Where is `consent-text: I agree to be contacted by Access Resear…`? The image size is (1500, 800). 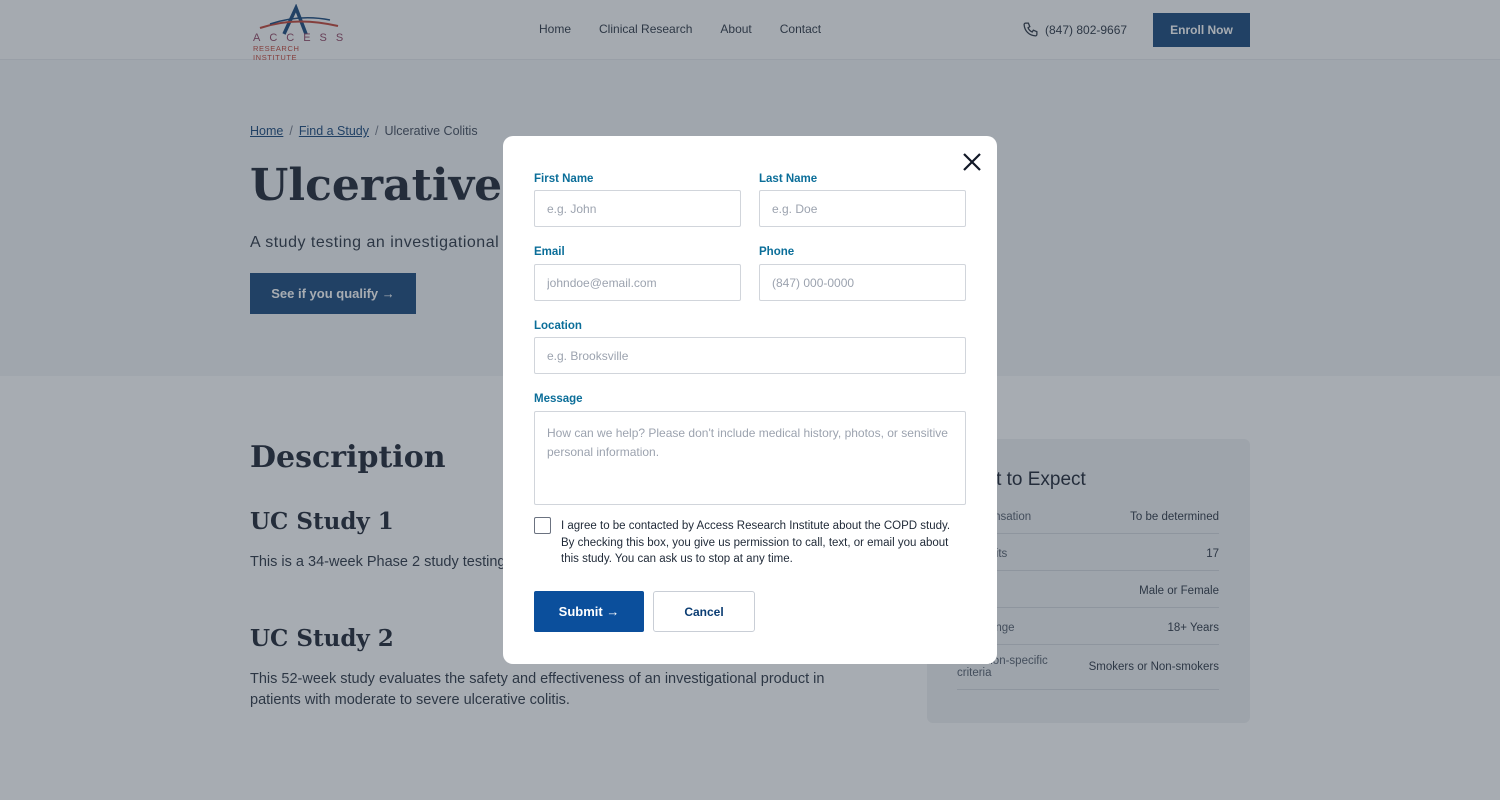
consent-text: I agree to be contacted by Access Resear… is located at coordinates (756, 542).